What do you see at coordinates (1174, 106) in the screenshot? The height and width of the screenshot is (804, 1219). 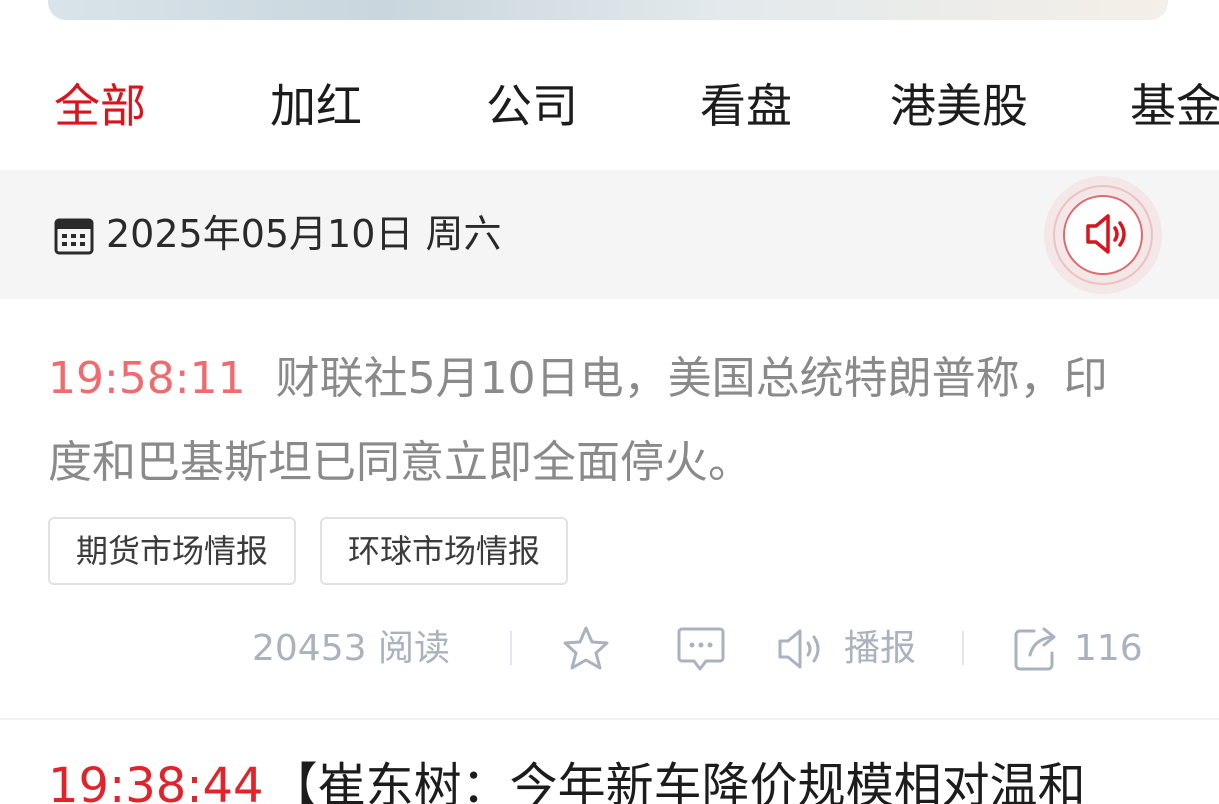 I see `tab-funds: 基金` at bounding box center [1174, 106].